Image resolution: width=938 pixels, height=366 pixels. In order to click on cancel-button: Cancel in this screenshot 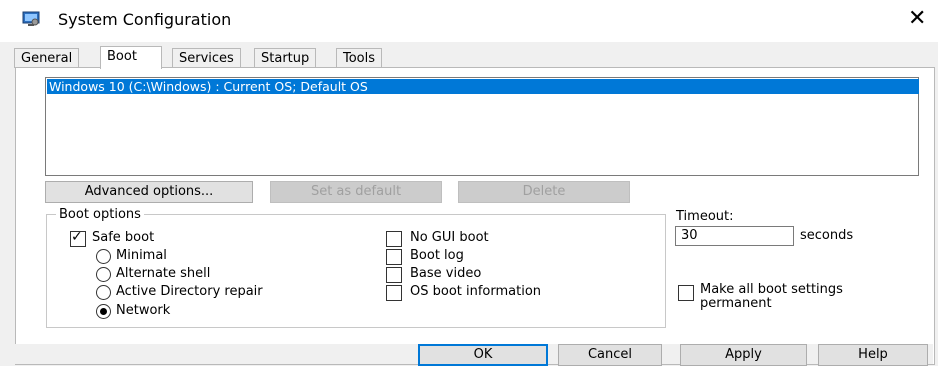, I will do `click(610, 355)`.